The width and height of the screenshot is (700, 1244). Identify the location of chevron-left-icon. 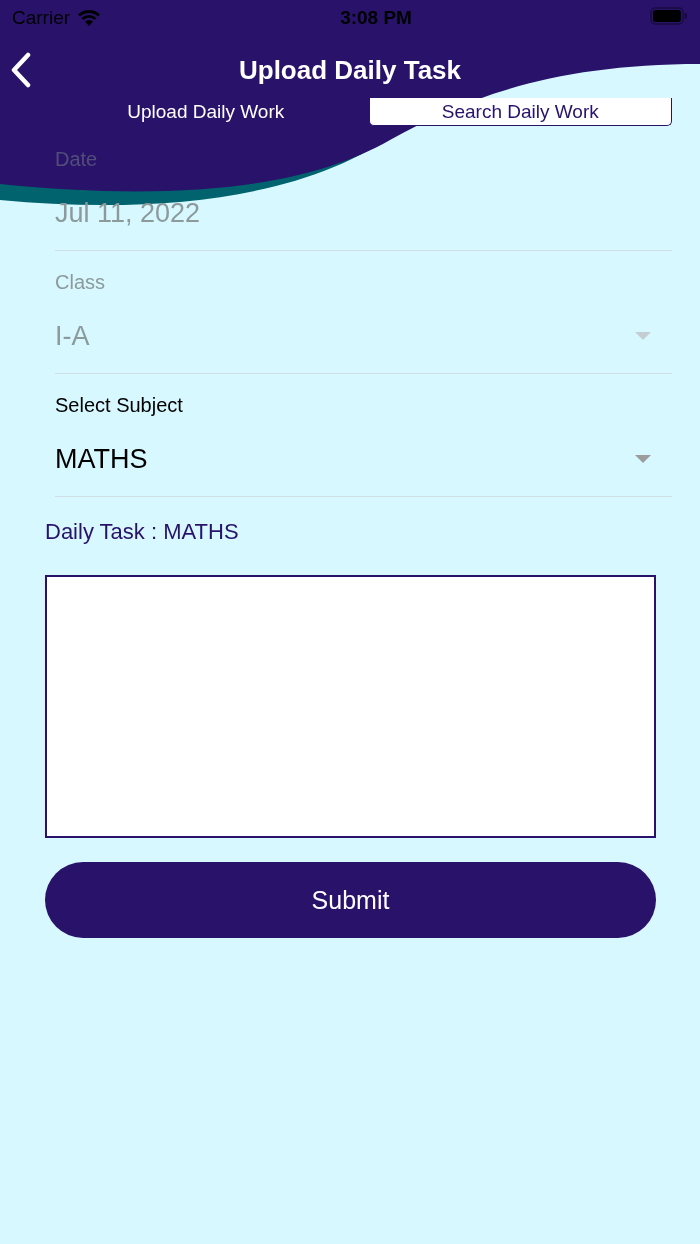
(21, 70).